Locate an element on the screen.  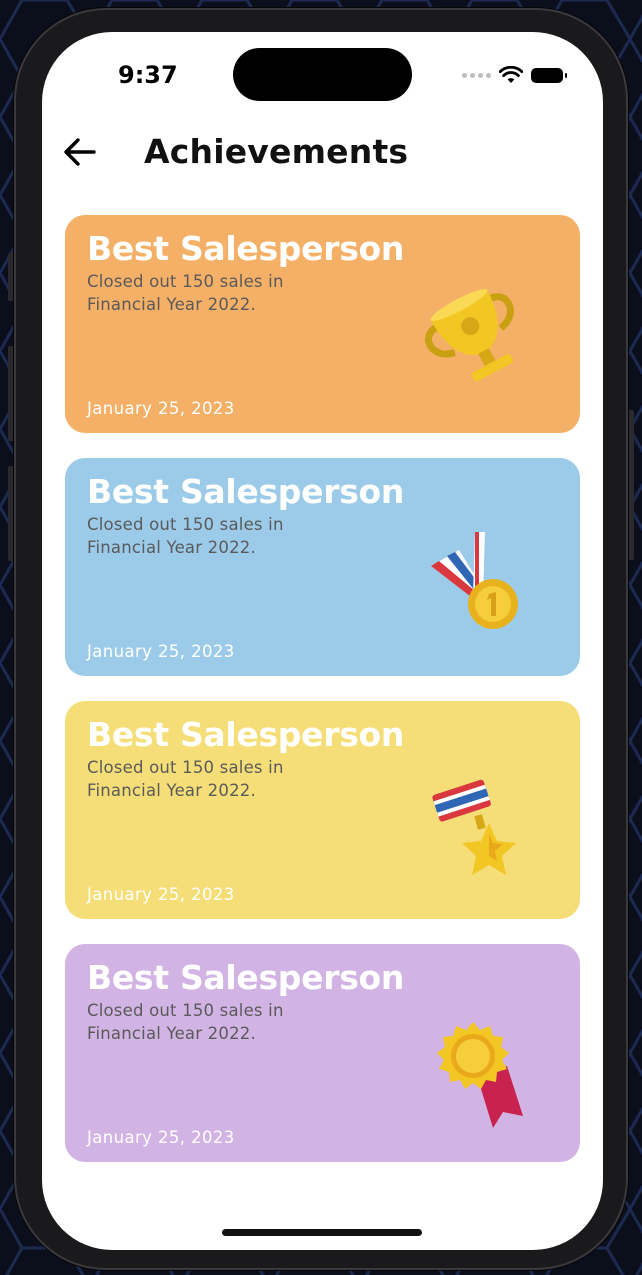
status-icons is located at coordinates (514, 75).